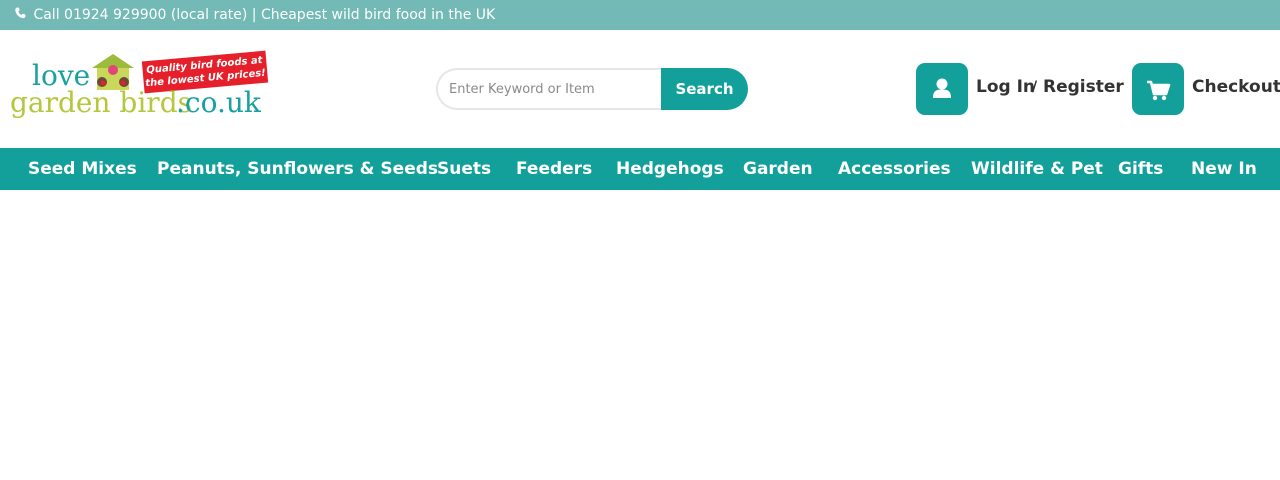 This screenshot has width=1280, height=480. Describe the element at coordinates (552, 89) in the screenshot. I see `search-input` at that location.